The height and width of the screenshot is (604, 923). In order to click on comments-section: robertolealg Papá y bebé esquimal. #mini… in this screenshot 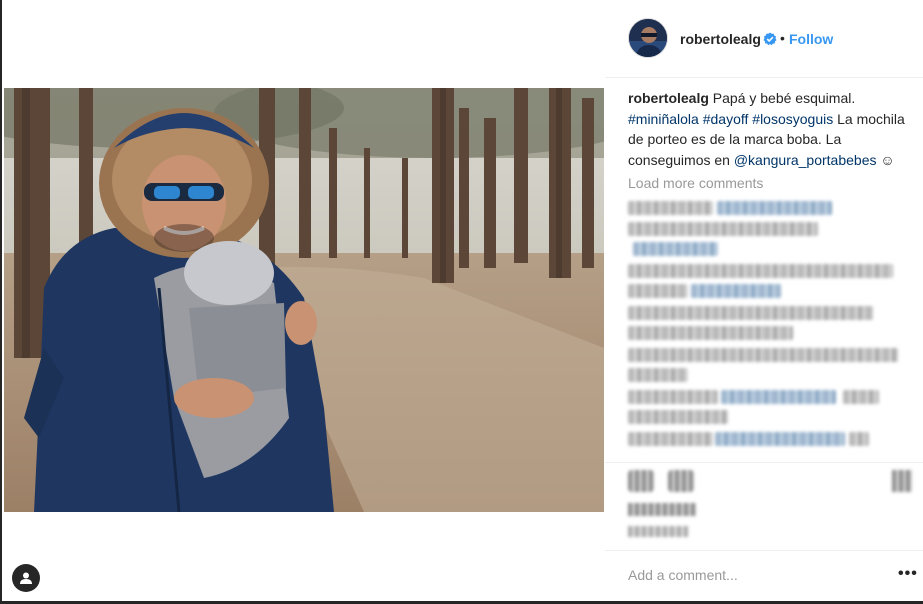, I will do `click(768, 139)`.